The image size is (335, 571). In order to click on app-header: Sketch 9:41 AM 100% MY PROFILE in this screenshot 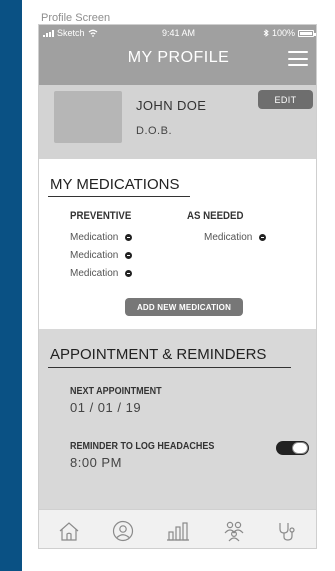, I will do `click(177, 55)`.